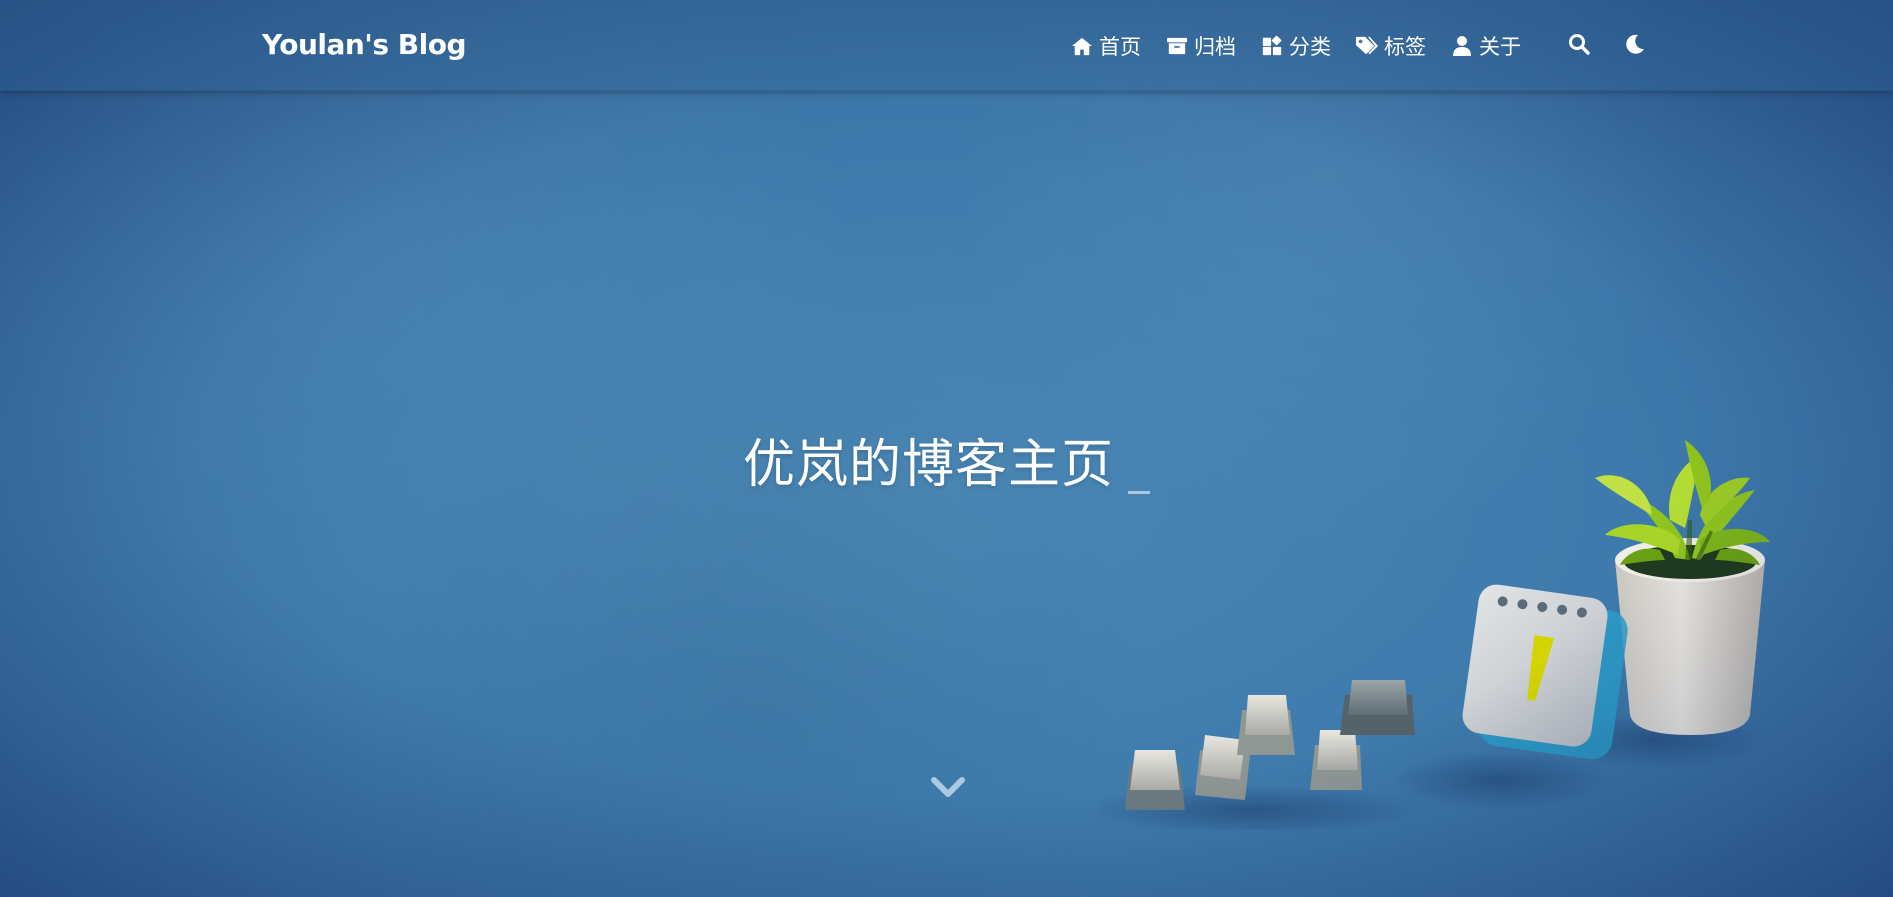 This screenshot has height=897, width=1893. Describe the element at coordinates (1500, 780) in the screenshot. I see `calendar-shadow` at that location.